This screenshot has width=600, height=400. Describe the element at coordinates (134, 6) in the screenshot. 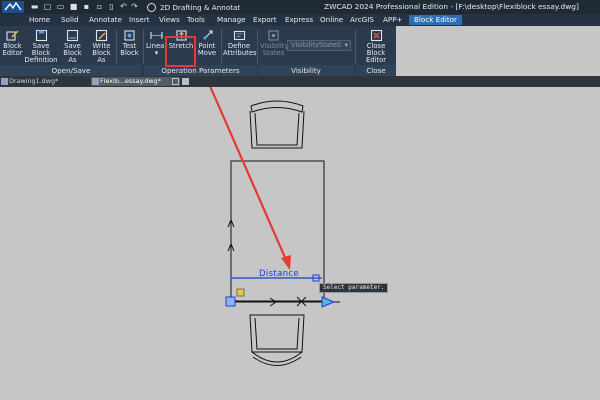

I see `redo-icon: ↷` at that location.